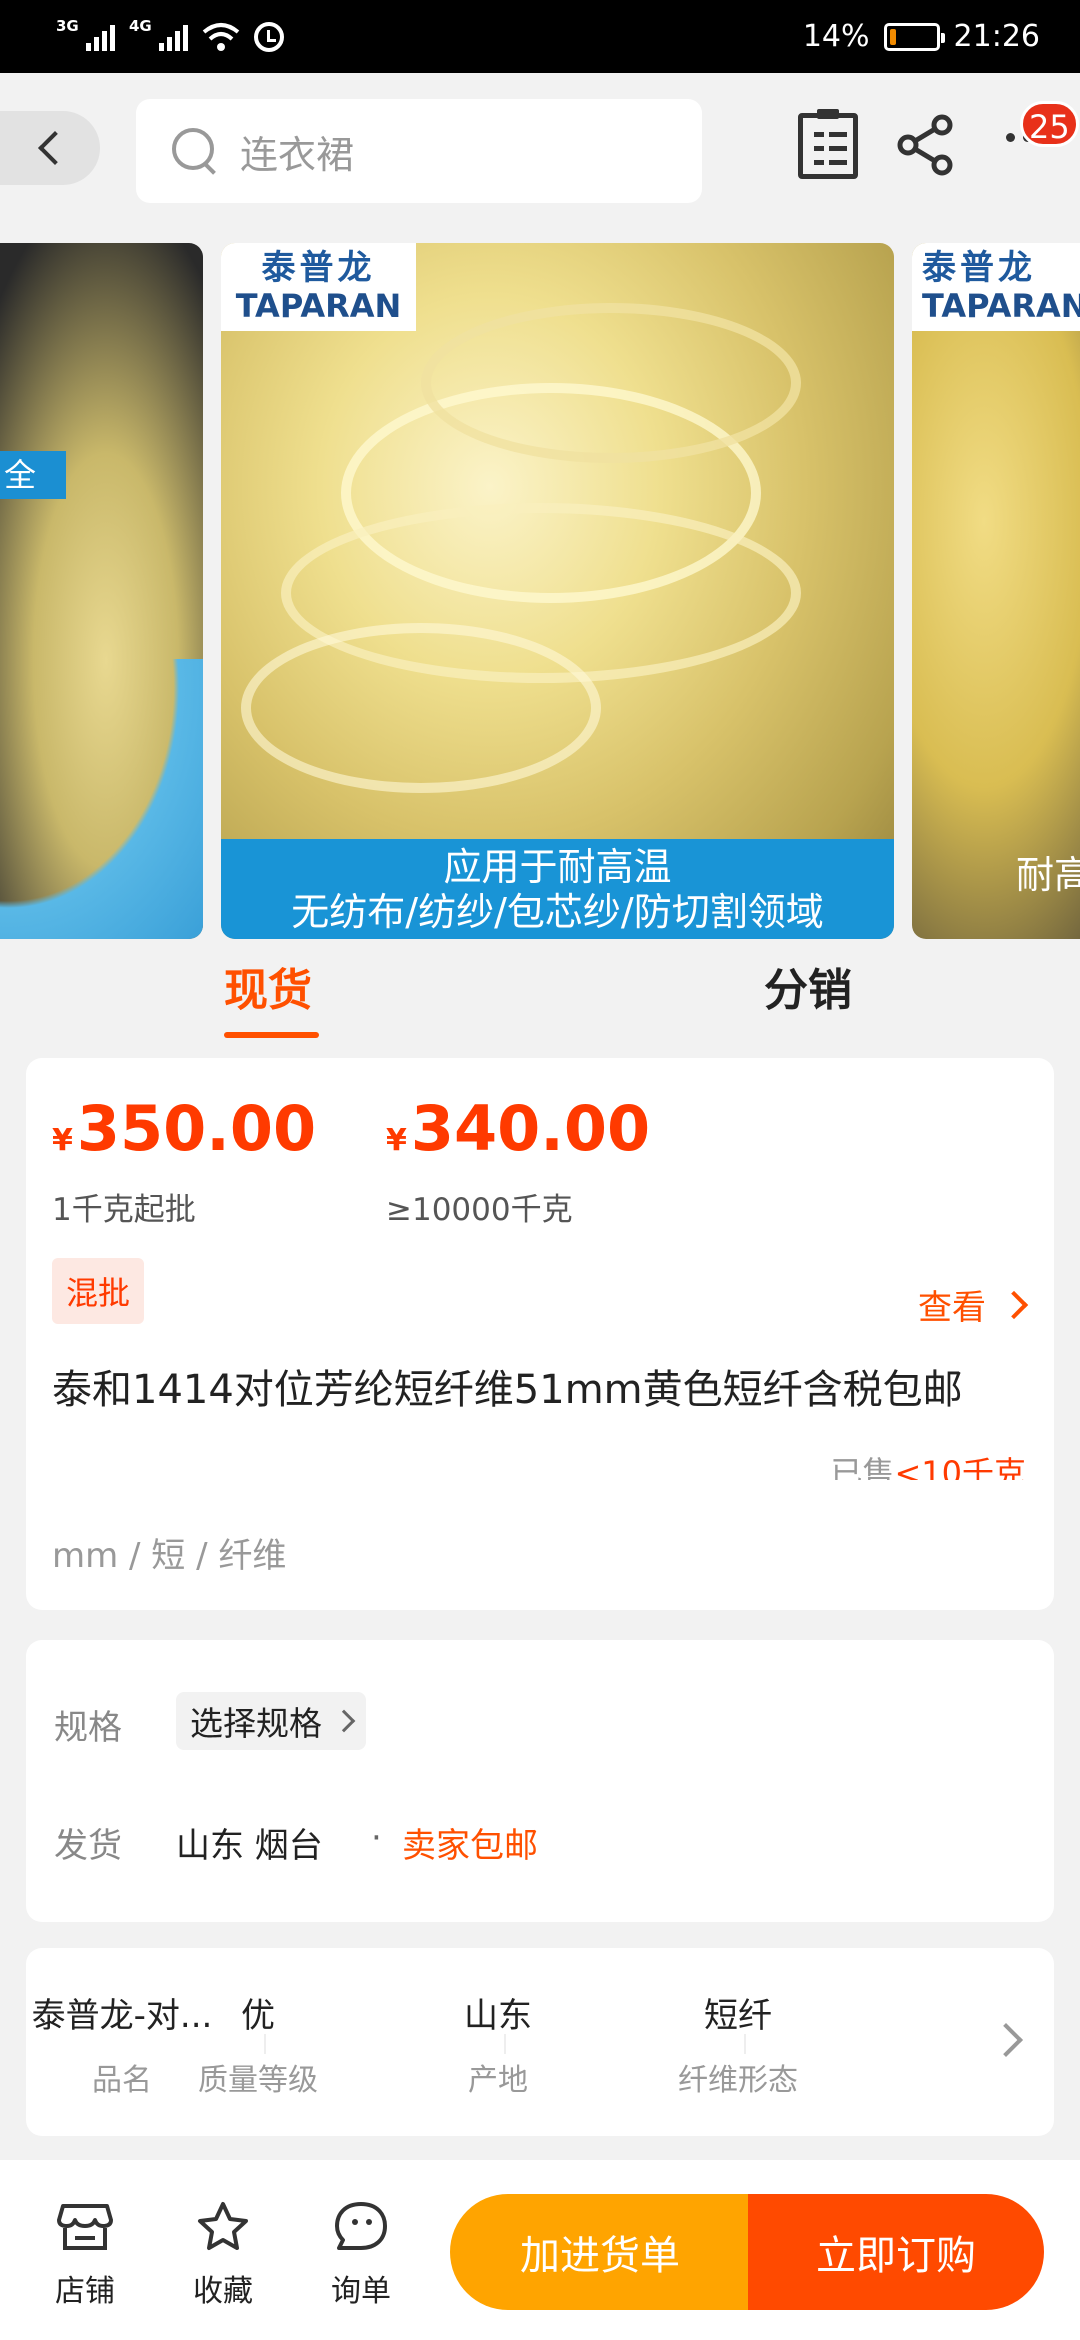 Image resolution: width=1080 pixels, height=2340 pixels. What do you see at coordinates (738, 2080) in the screenshot?
I see `attribute-key: 纤维形态` at bounding box center [738, 2080].